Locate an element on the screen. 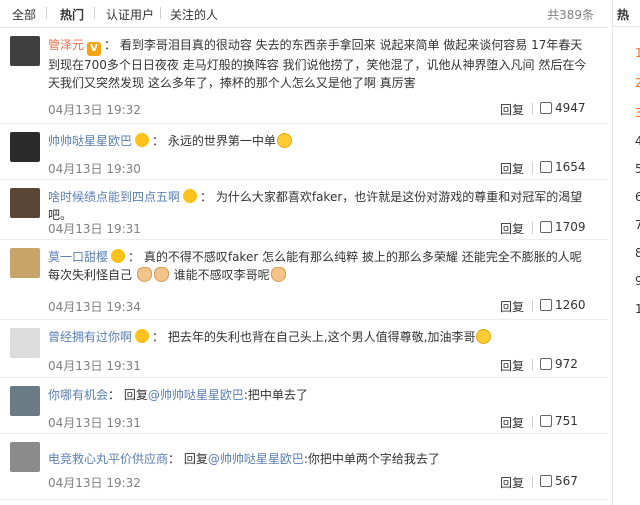 Image resolution: width=640 pixels, height=505 pixels. comment-body: 电竞救心丸平价供应商： 回复@帅帅哒星星欧巴:你把中单两个字给我去了 is located at coordinates (244, 459).